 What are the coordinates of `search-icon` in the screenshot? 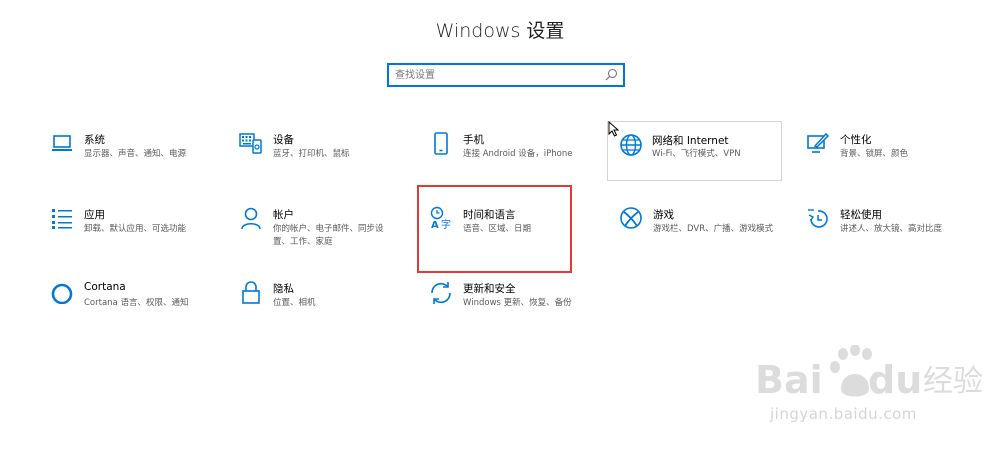 It's located at (611, 74).